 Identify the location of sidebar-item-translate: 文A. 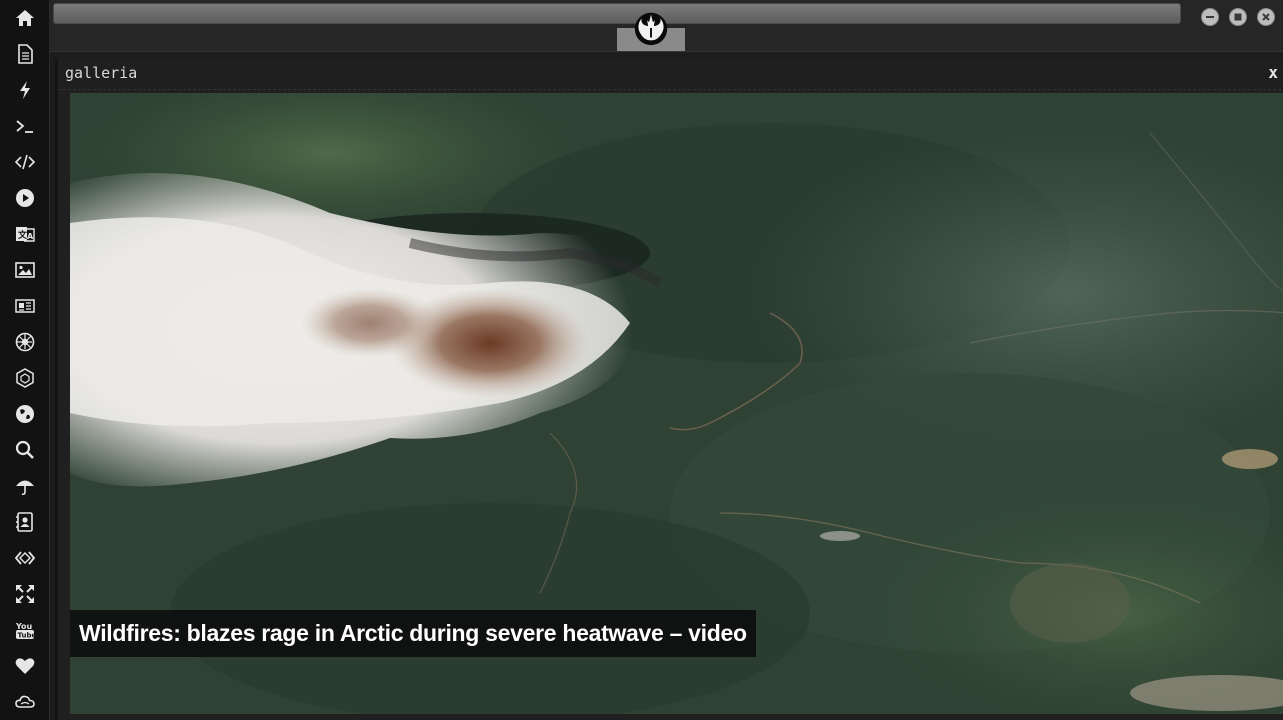
(25, 234).